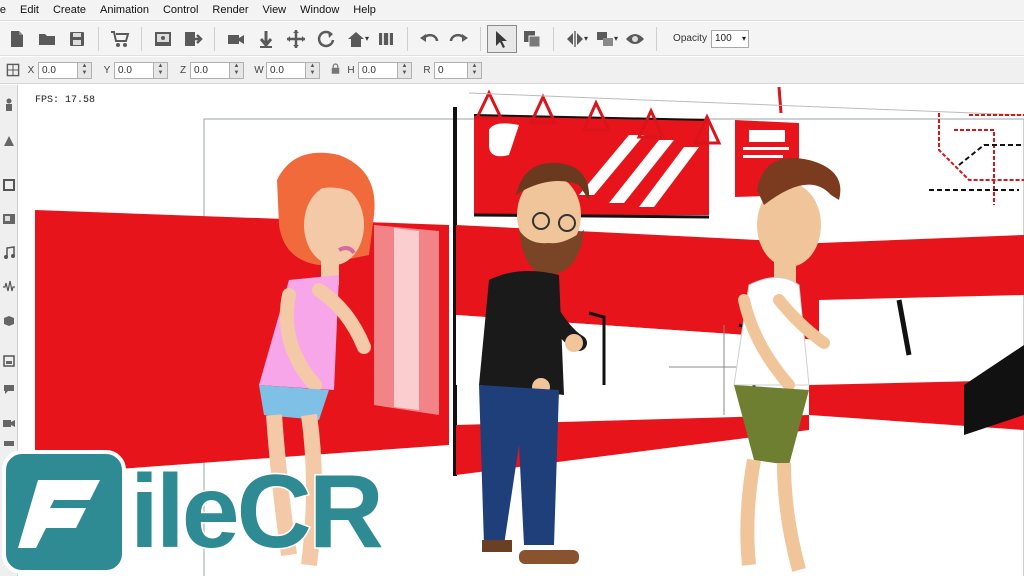  What do you see at coordinates (635, 39) in the screenshot?
I see `eye-icon` at bounding box center [635, 39].